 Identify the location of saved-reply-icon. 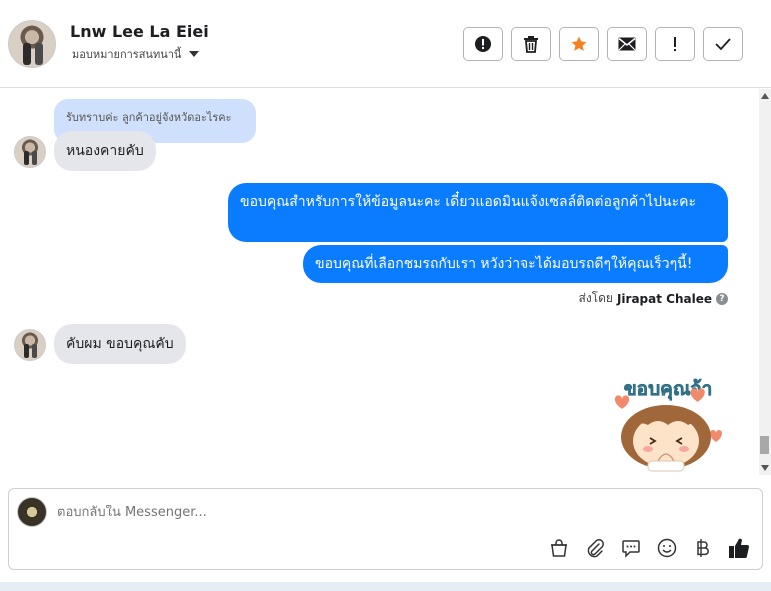
(631, 548).